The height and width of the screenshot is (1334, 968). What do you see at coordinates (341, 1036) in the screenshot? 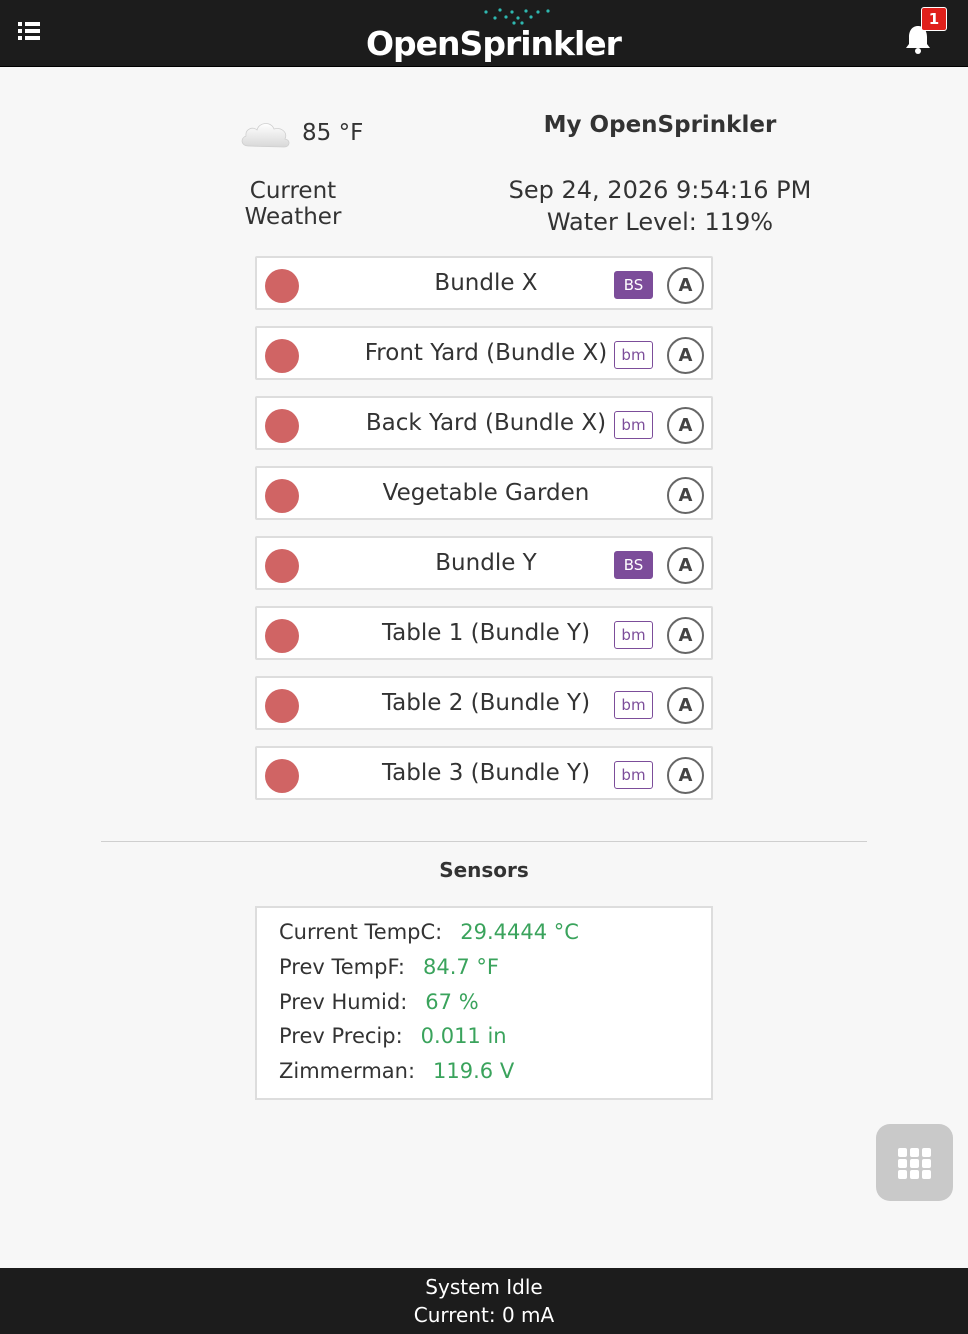
I see `sensor-label: Prev Precip:` at bounding box center [341, 1036].